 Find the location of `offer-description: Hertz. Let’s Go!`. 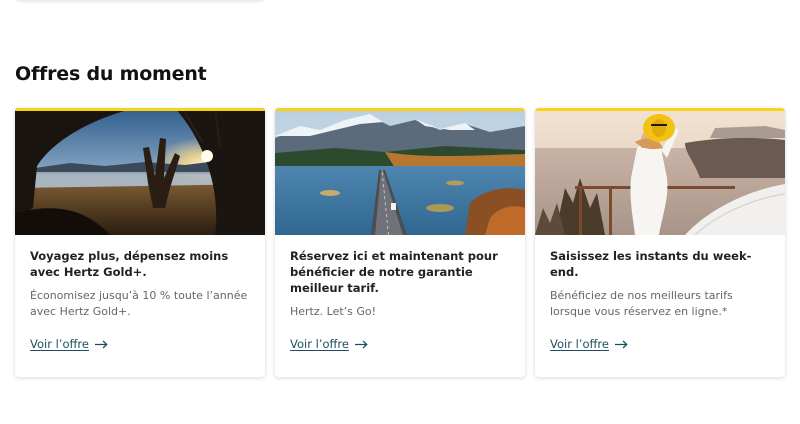

offer-description: Hertz. Let’s Go! is located at coordinates (333, 311).